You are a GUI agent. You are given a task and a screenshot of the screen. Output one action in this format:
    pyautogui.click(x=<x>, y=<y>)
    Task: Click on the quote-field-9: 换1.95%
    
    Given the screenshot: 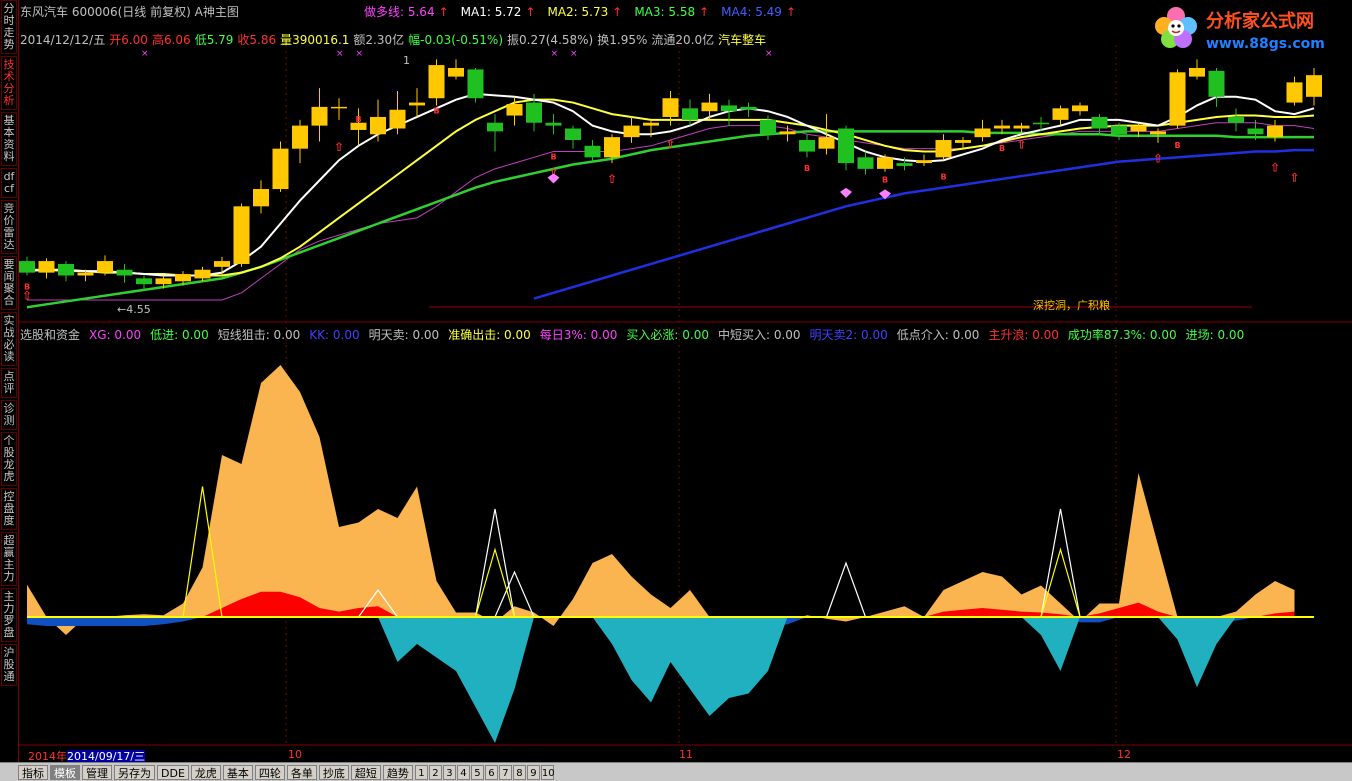 What is the action you would take?
    pyautogui.click(x=622, y=40)
    